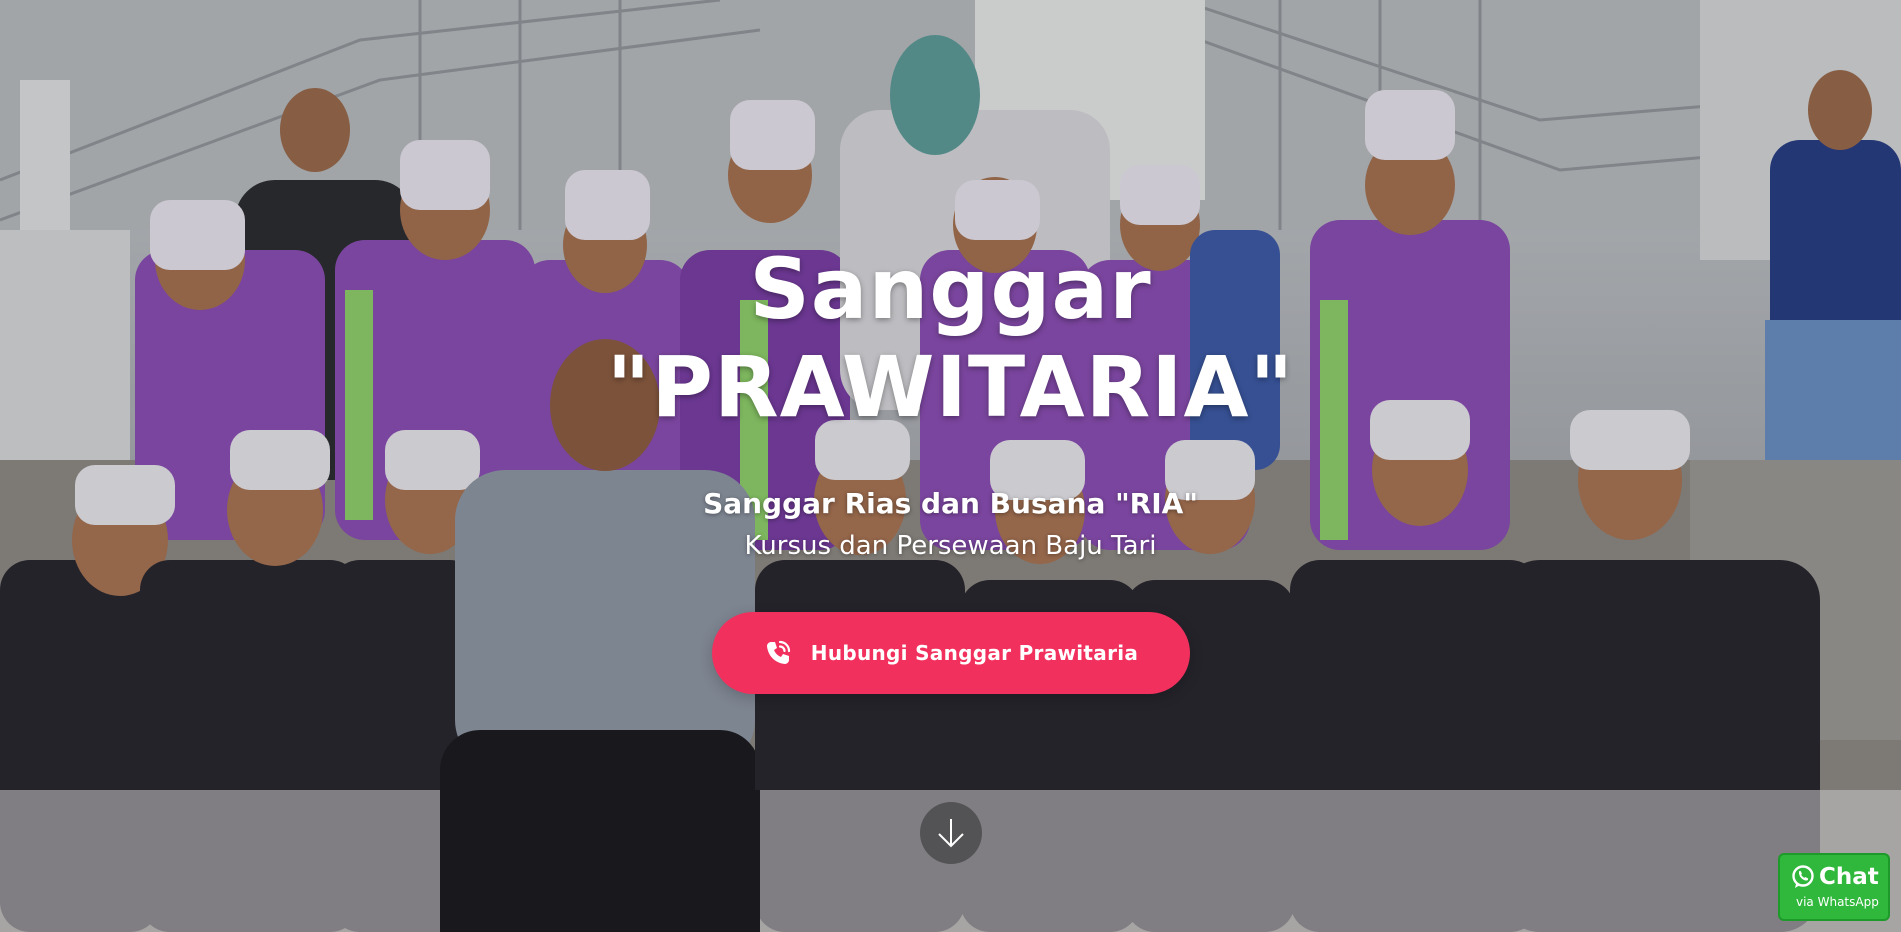 This screenshot has height=932, width=1901. What do you see at coordinates (950, 503) in the screenshot?
I see `hero-subtitle: Sanggar Rias dan Busana "RIA"` at bounding box center [950, 503].